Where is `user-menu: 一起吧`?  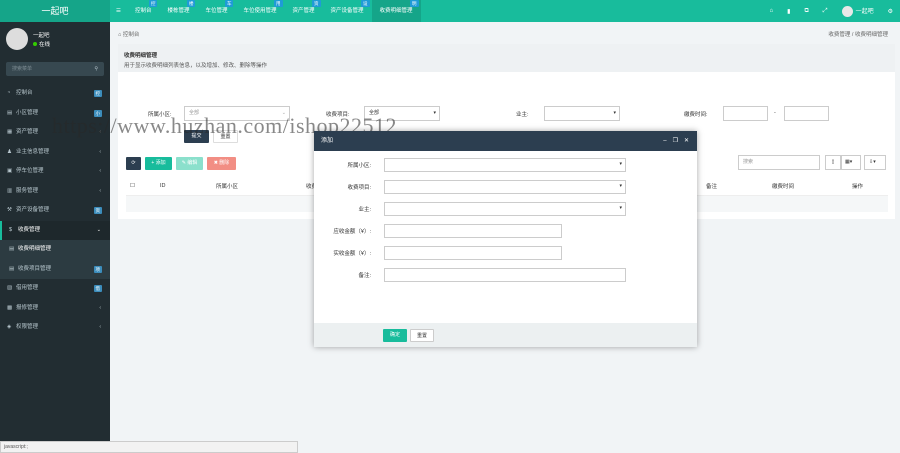 user-menu: 一起吧 is located at coordinates (858, 11).